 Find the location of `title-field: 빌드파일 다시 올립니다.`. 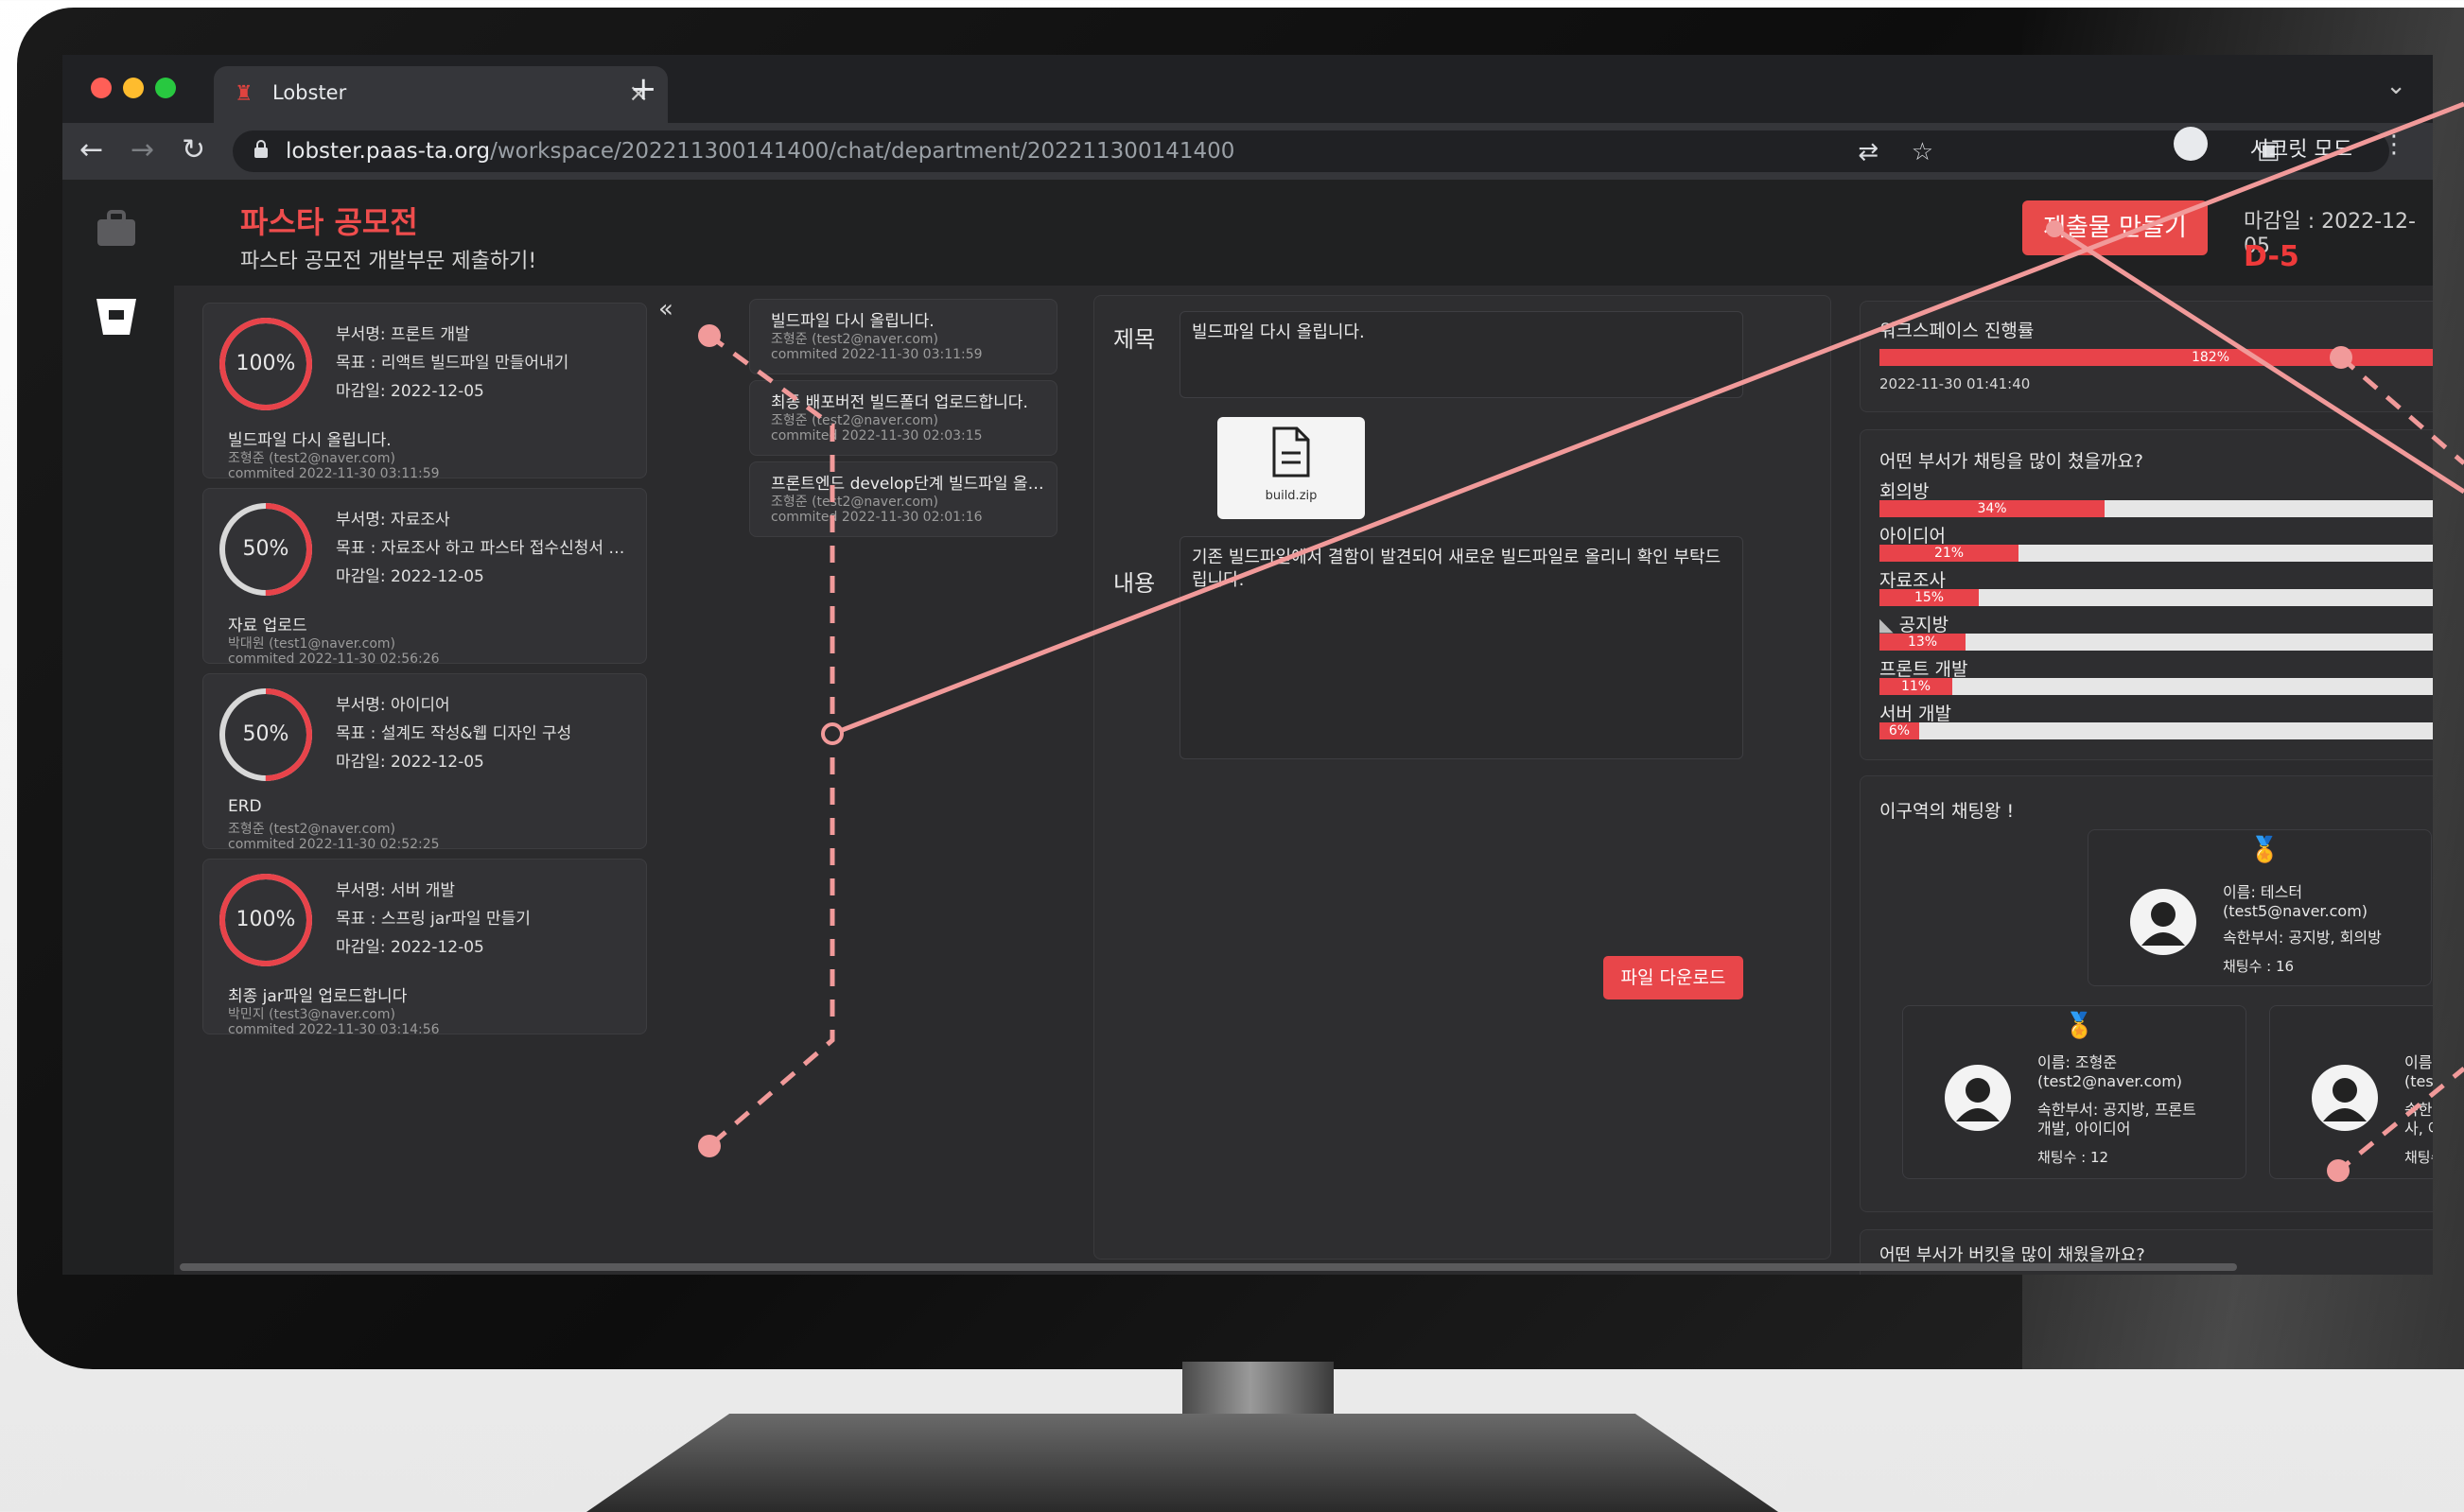

title-field: 빌드파일 다시 올립니다. is located at coordinates (1461, 354).